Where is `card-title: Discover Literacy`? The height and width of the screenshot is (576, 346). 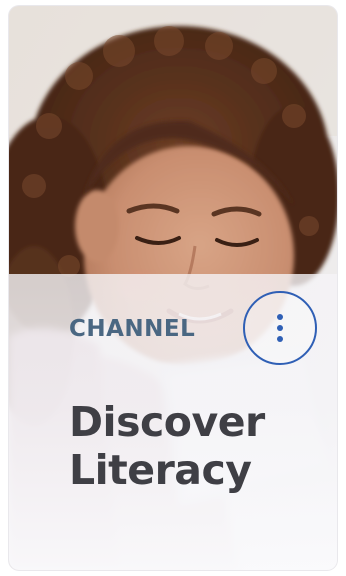 card-title: Discover Literacy is located at coordinates (194, 446).